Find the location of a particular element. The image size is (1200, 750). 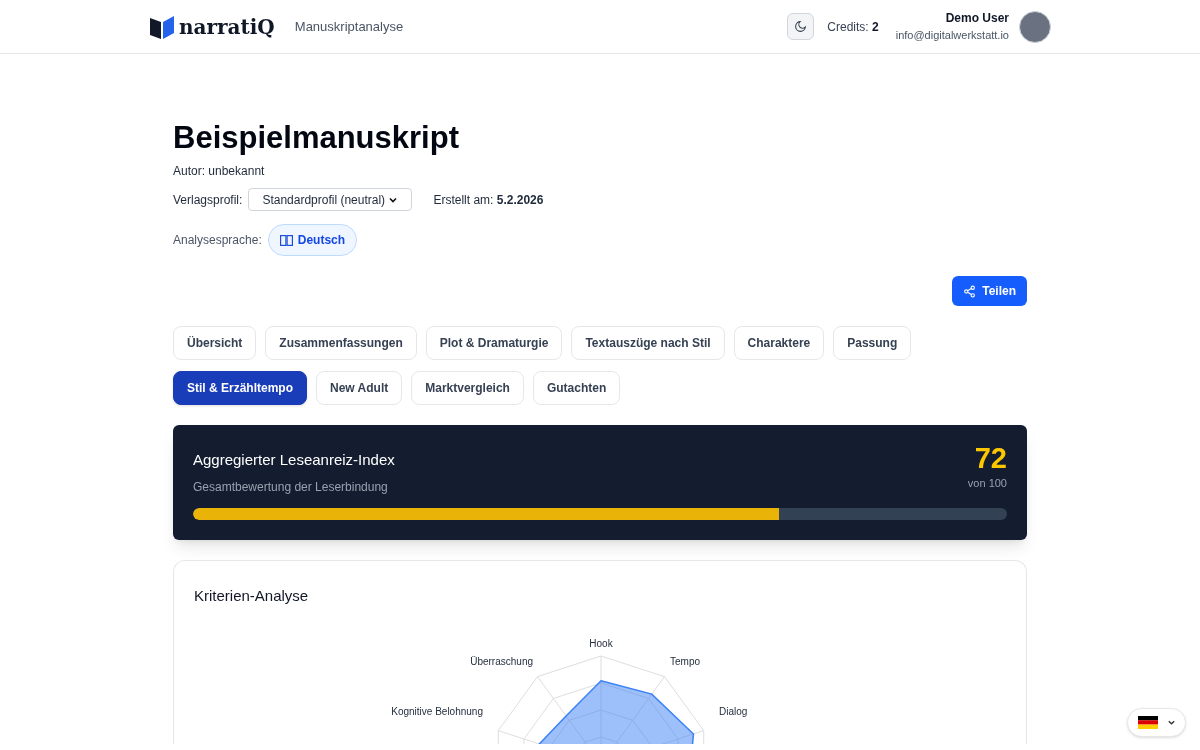

moon-icon is located at coordinates (801, 26).